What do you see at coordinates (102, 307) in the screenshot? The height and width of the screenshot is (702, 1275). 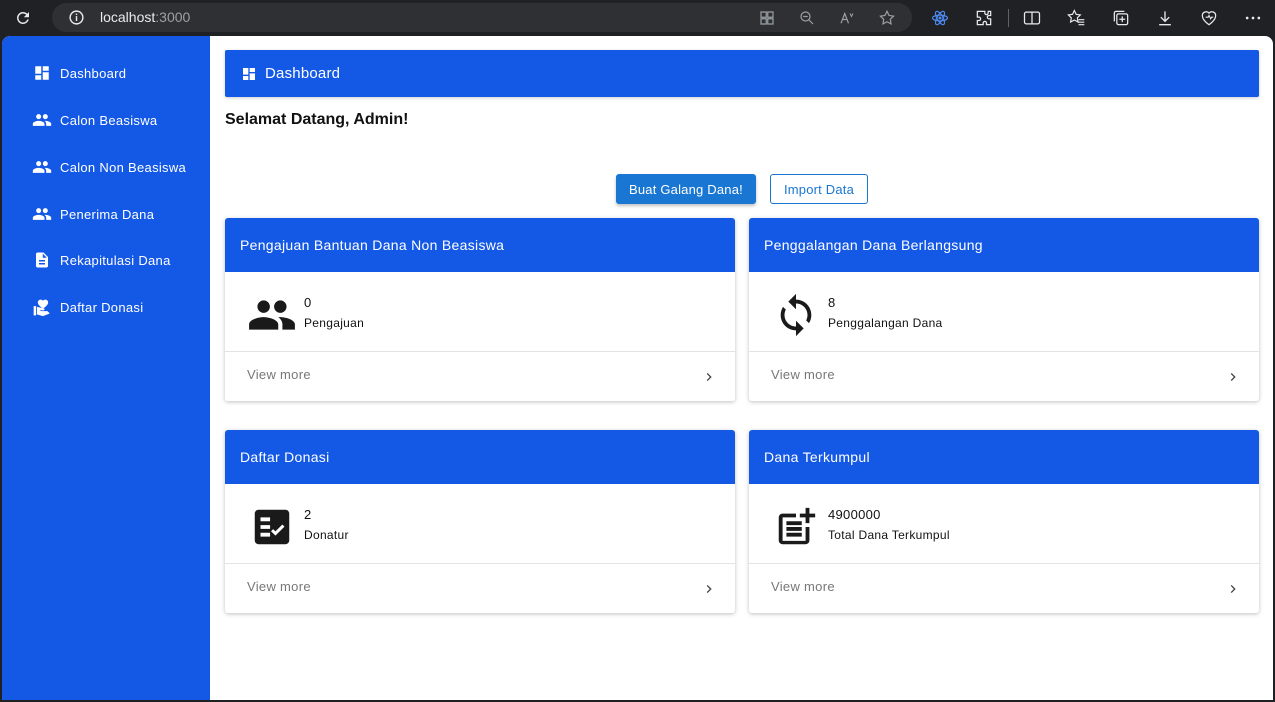 I see `sidebar-item-label: Daftar Donasi` at bounding box center [102, 307].